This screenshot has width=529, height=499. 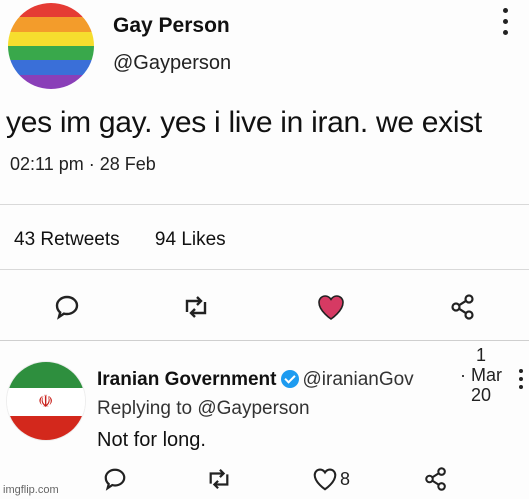 I want to click on reply-date-month: · Mar, so click(x=481, y=375).